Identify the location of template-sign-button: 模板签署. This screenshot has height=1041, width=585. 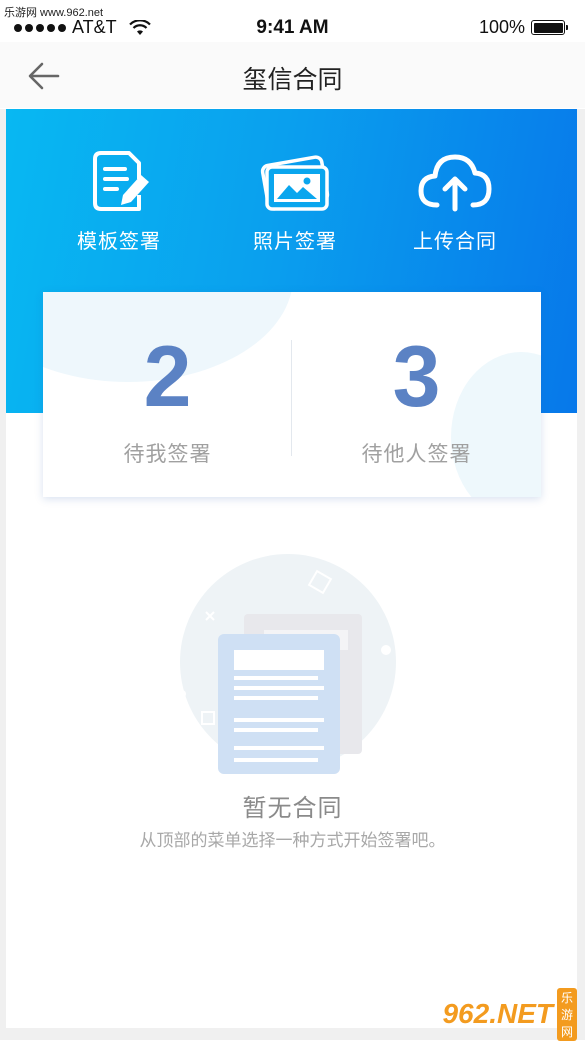
(119, 201).